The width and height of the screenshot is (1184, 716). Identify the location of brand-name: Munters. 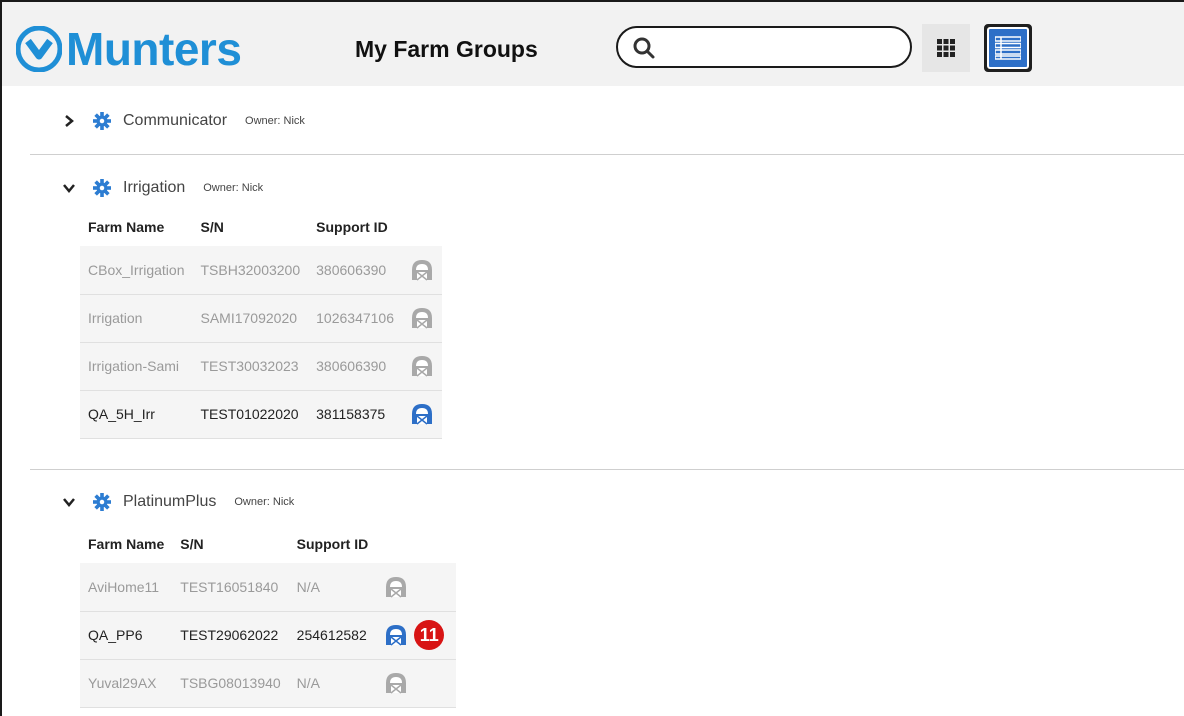
(154, 49).